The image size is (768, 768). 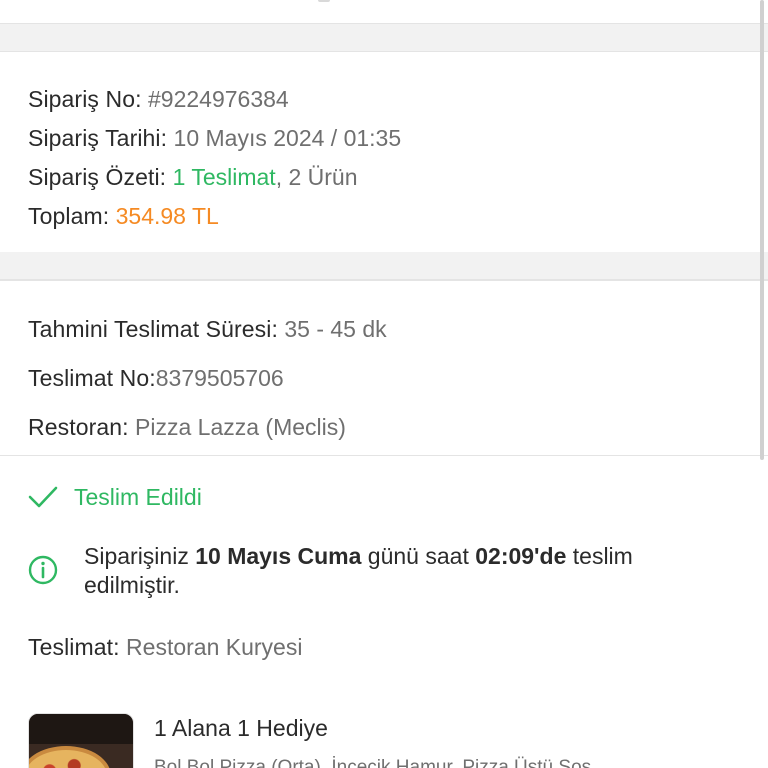 What do you see at coordinates (384, 378) in the screenshot?
I see `delivery-number-row: Teslimat No:8379505706` at bounding box center [384, 378].